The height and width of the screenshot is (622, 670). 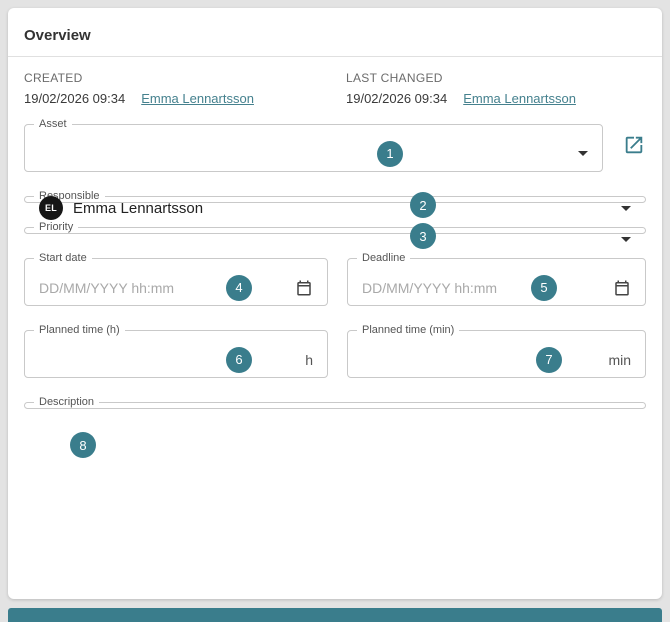 I want to click on asset-row: Asset 1, so click(x=335, y=145).